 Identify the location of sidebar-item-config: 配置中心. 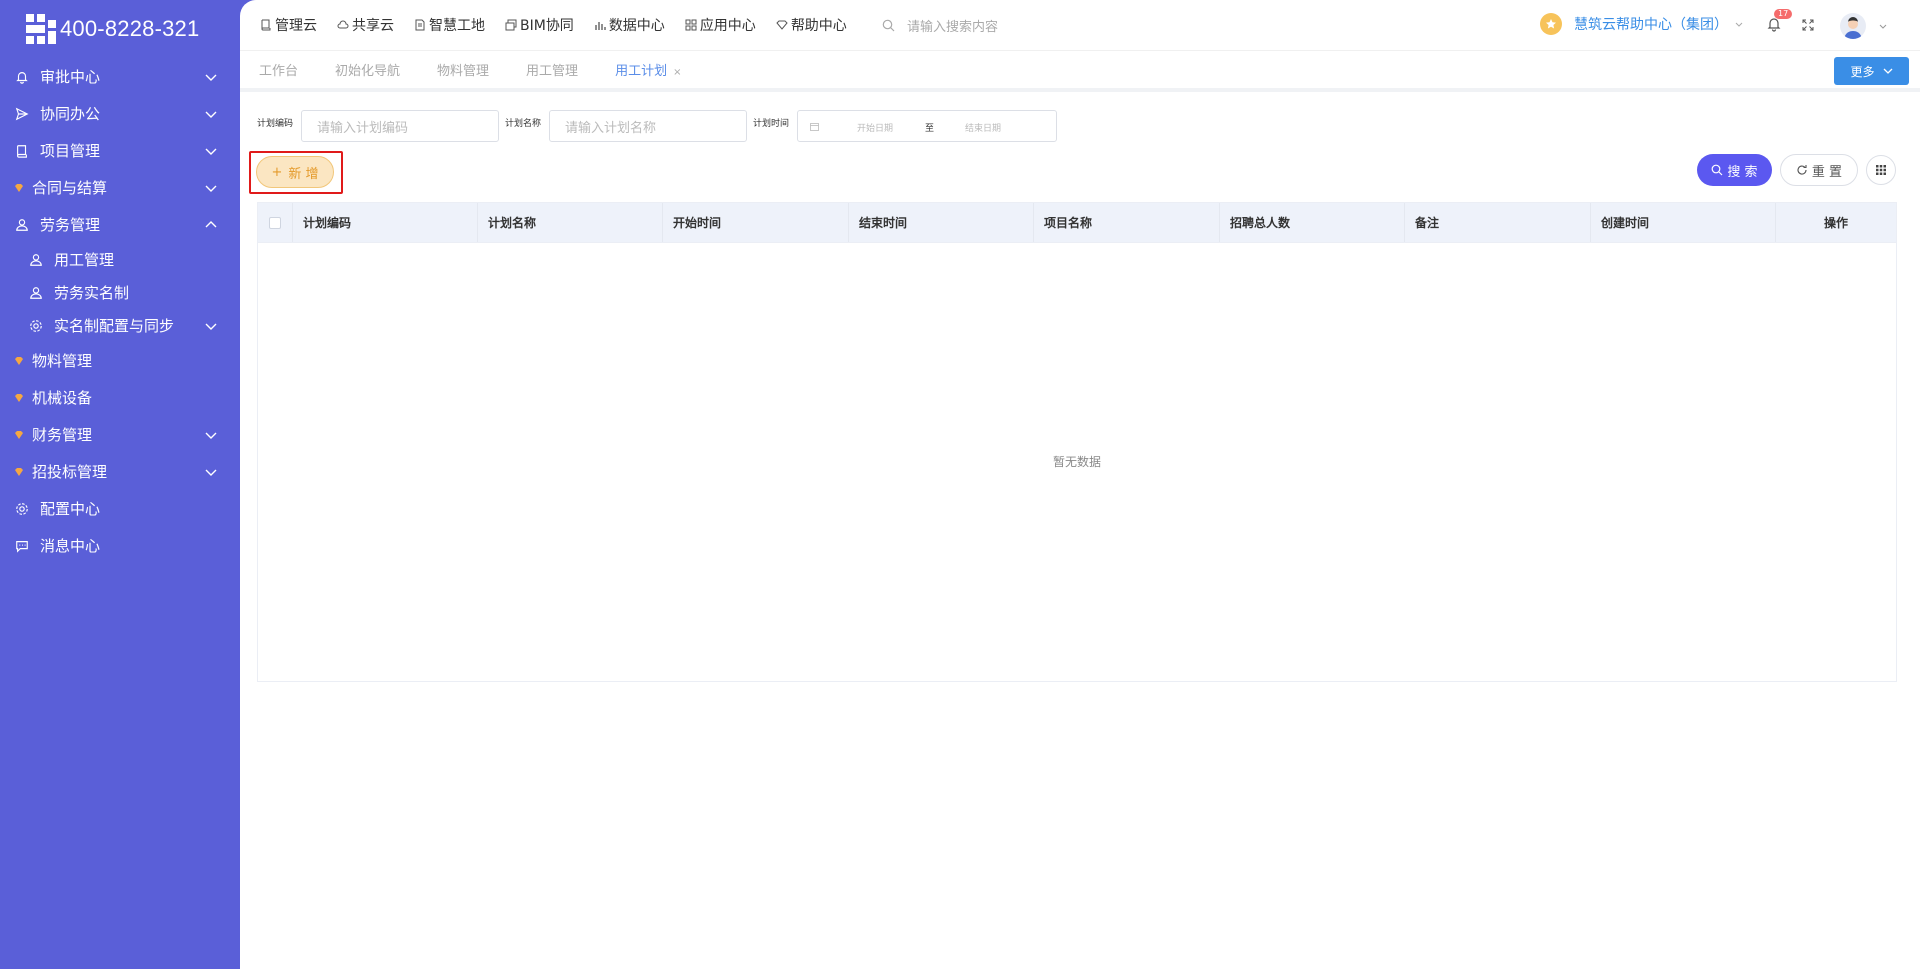
(120, 508).